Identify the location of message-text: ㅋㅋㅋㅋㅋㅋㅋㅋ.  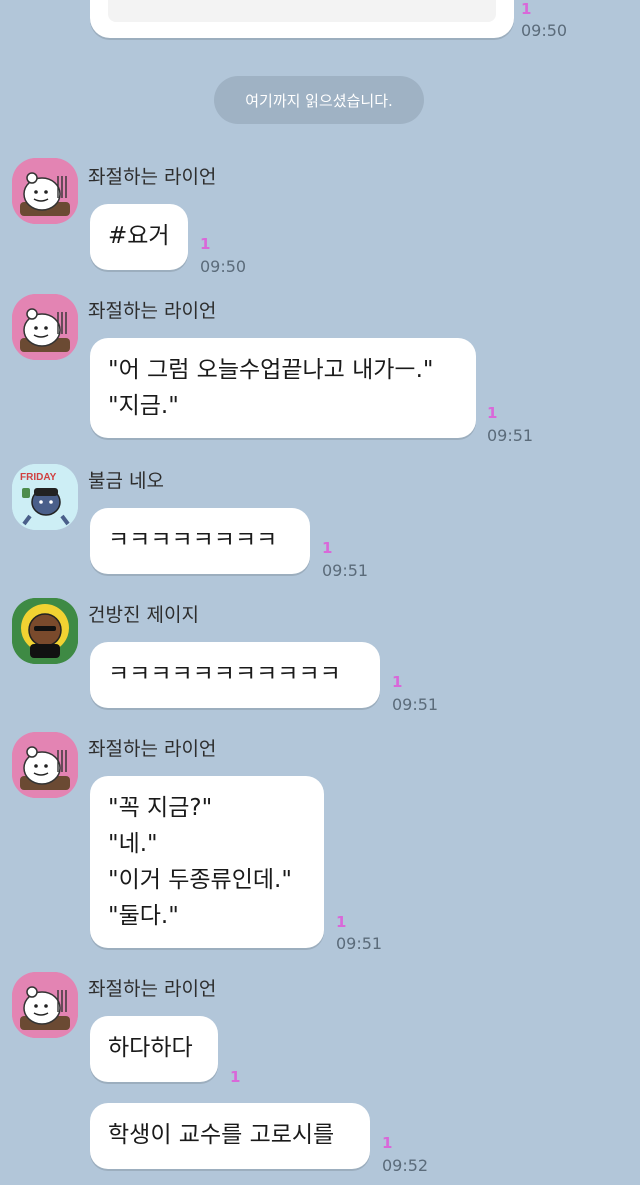
(193, 540).